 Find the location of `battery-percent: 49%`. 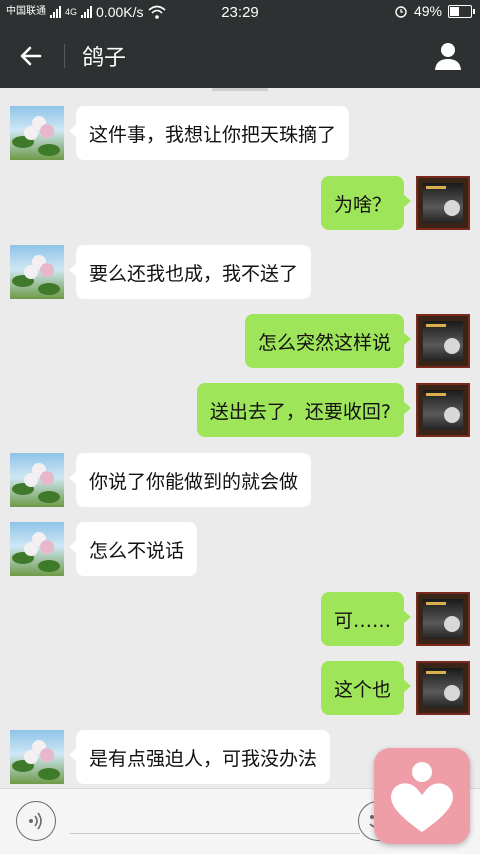

battery-percent: 49% is located at coordinates (427, 11).